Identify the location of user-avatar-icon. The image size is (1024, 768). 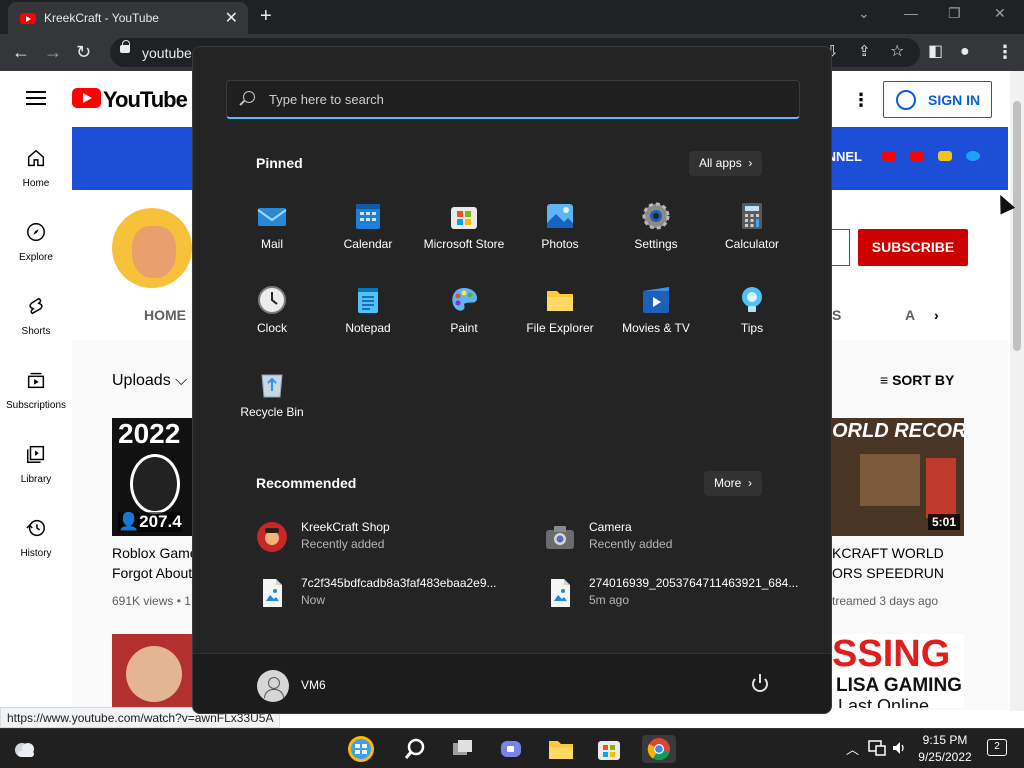
(273, 686).